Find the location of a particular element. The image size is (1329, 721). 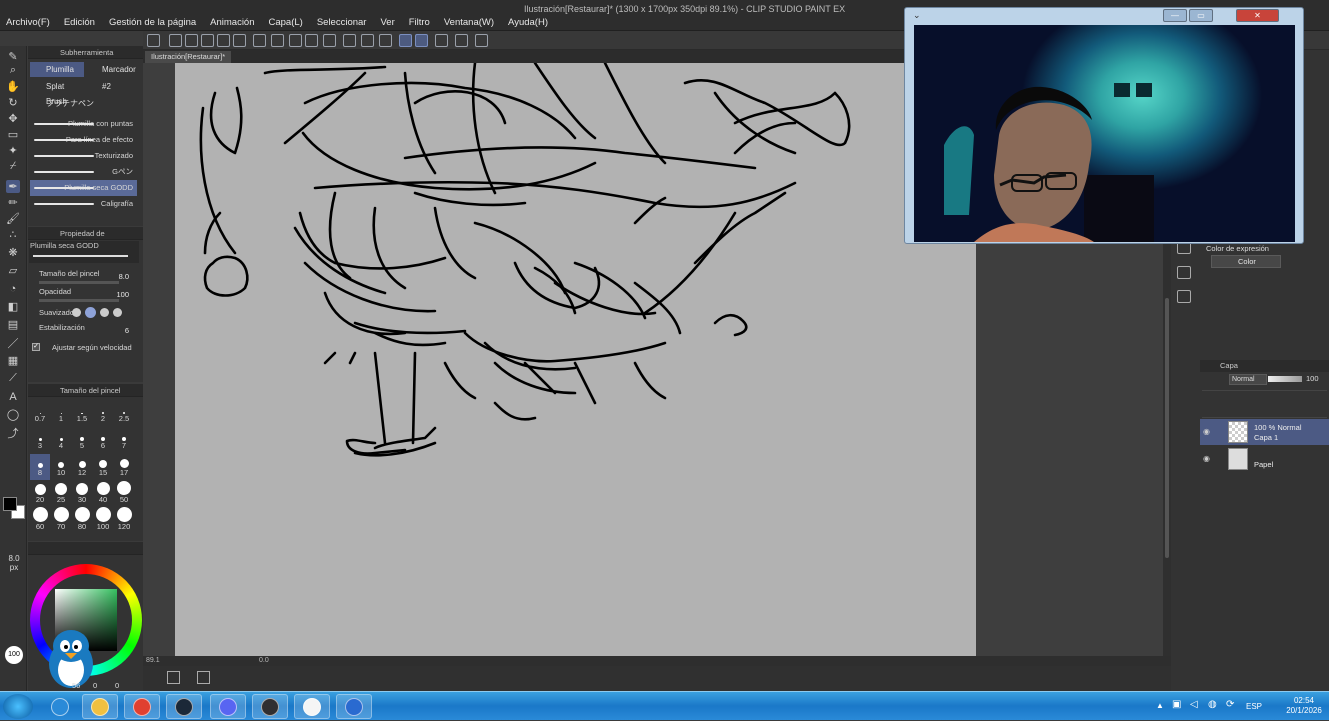

layer-row-capa-1: ◉ 100 % Normal Capa 1 is located at coordinates (1264, 432).